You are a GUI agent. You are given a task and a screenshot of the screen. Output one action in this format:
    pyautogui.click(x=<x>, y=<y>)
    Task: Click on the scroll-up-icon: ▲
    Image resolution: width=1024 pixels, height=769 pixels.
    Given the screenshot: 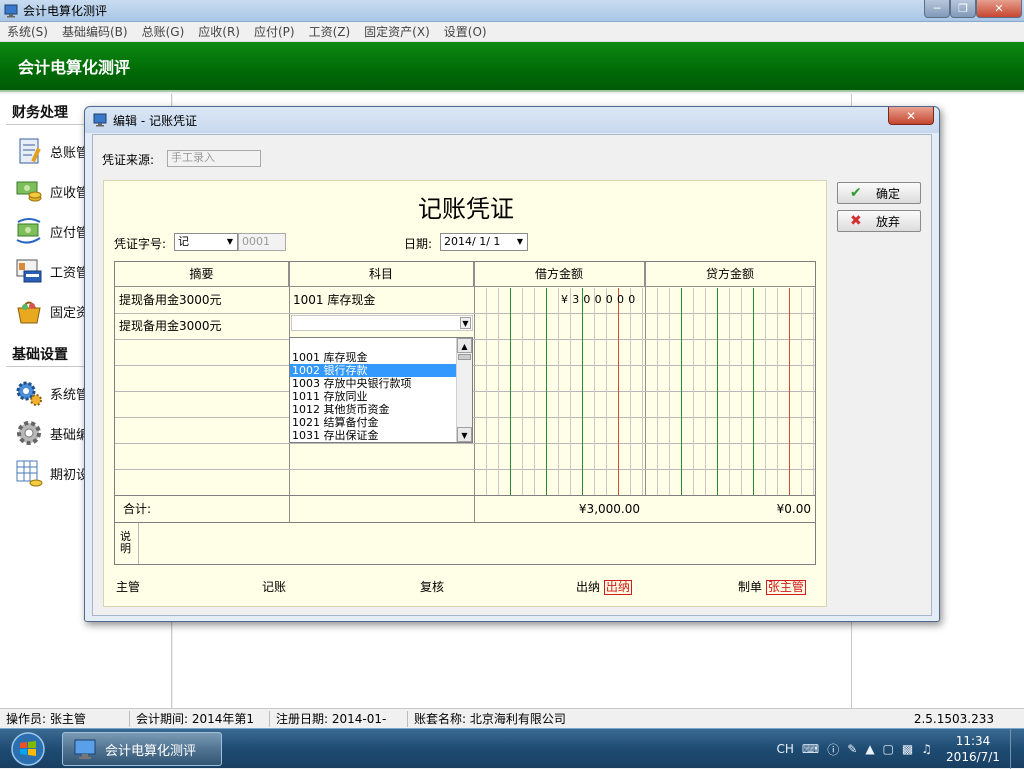 What is the action you would take?
    pyautogui.click(x=464, y=345)
    